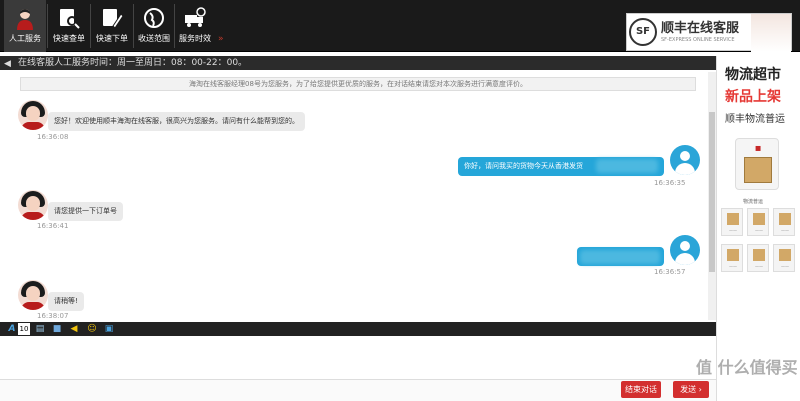  I want to click on ad-line-3: 顺丰物流普运, so click(755, 119).